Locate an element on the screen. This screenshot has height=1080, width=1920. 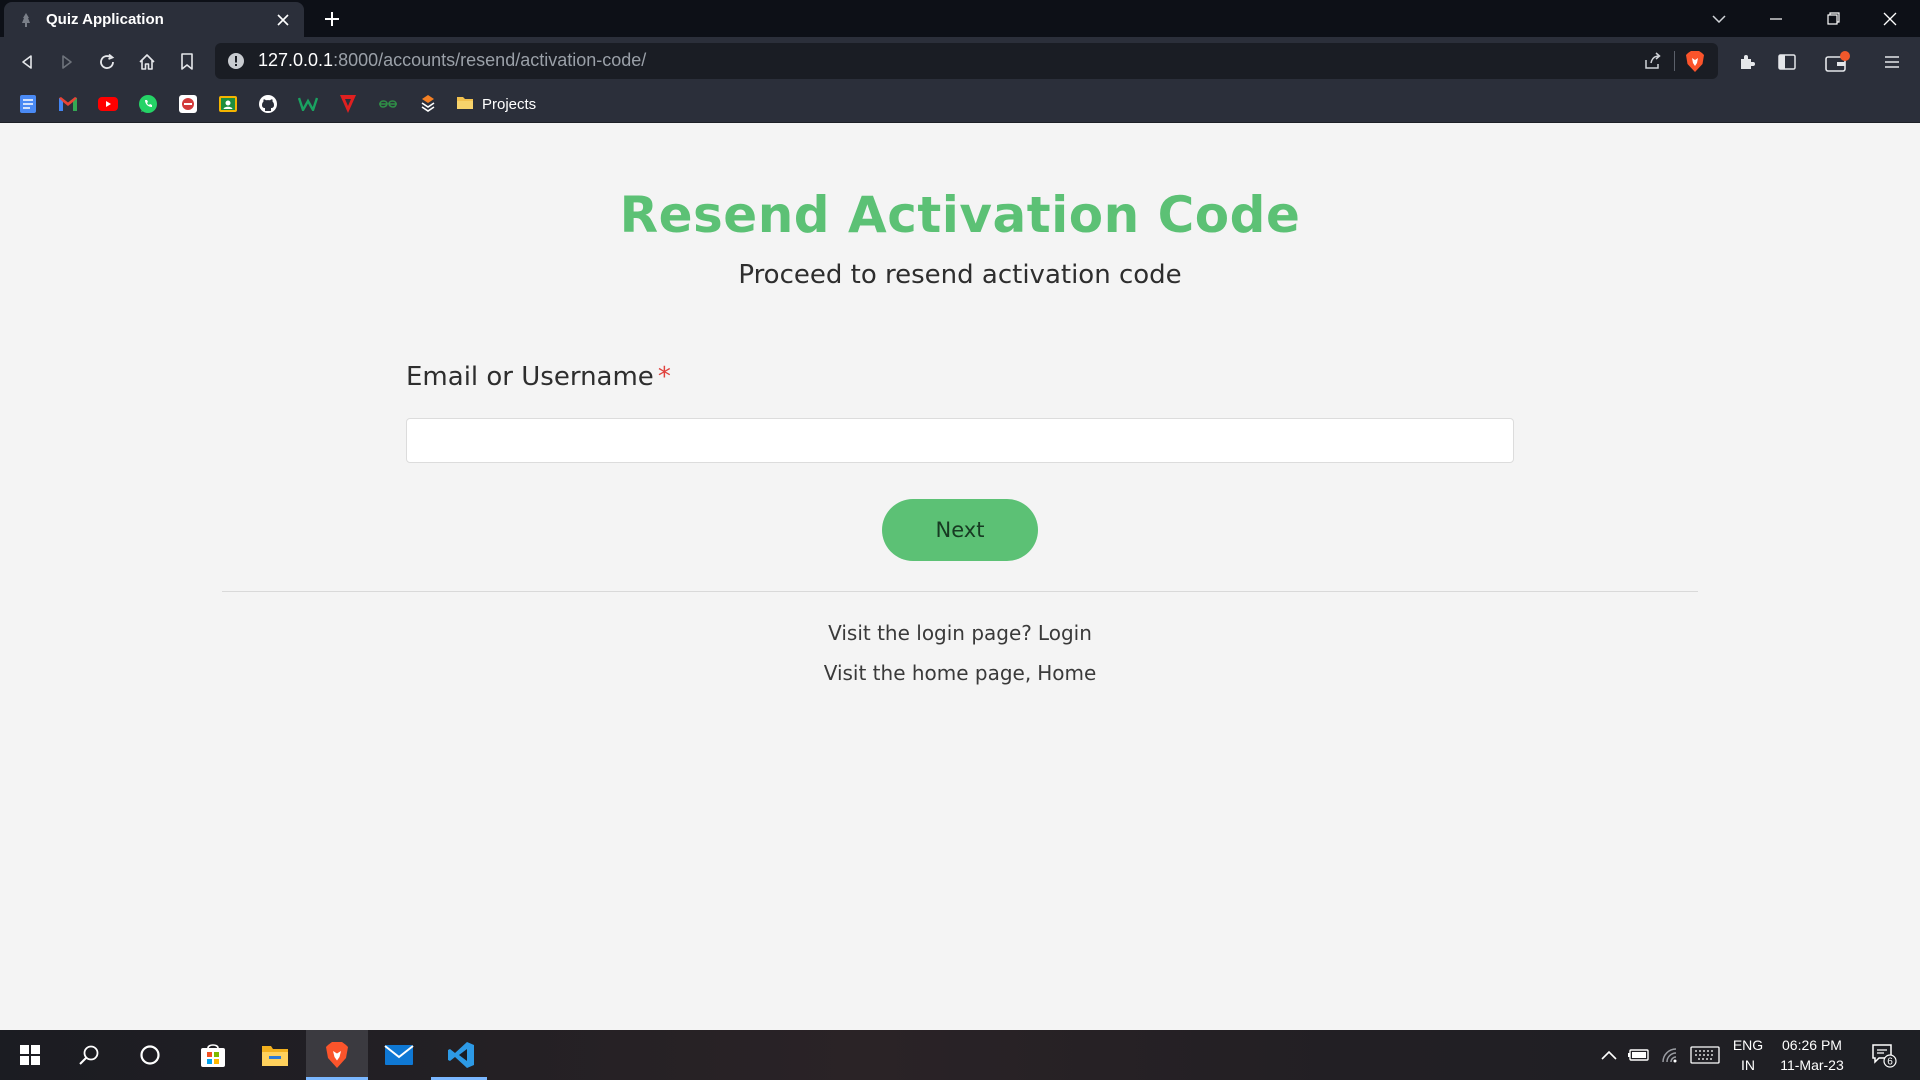
google-classroom-icon is located at coordinates (228, 104).